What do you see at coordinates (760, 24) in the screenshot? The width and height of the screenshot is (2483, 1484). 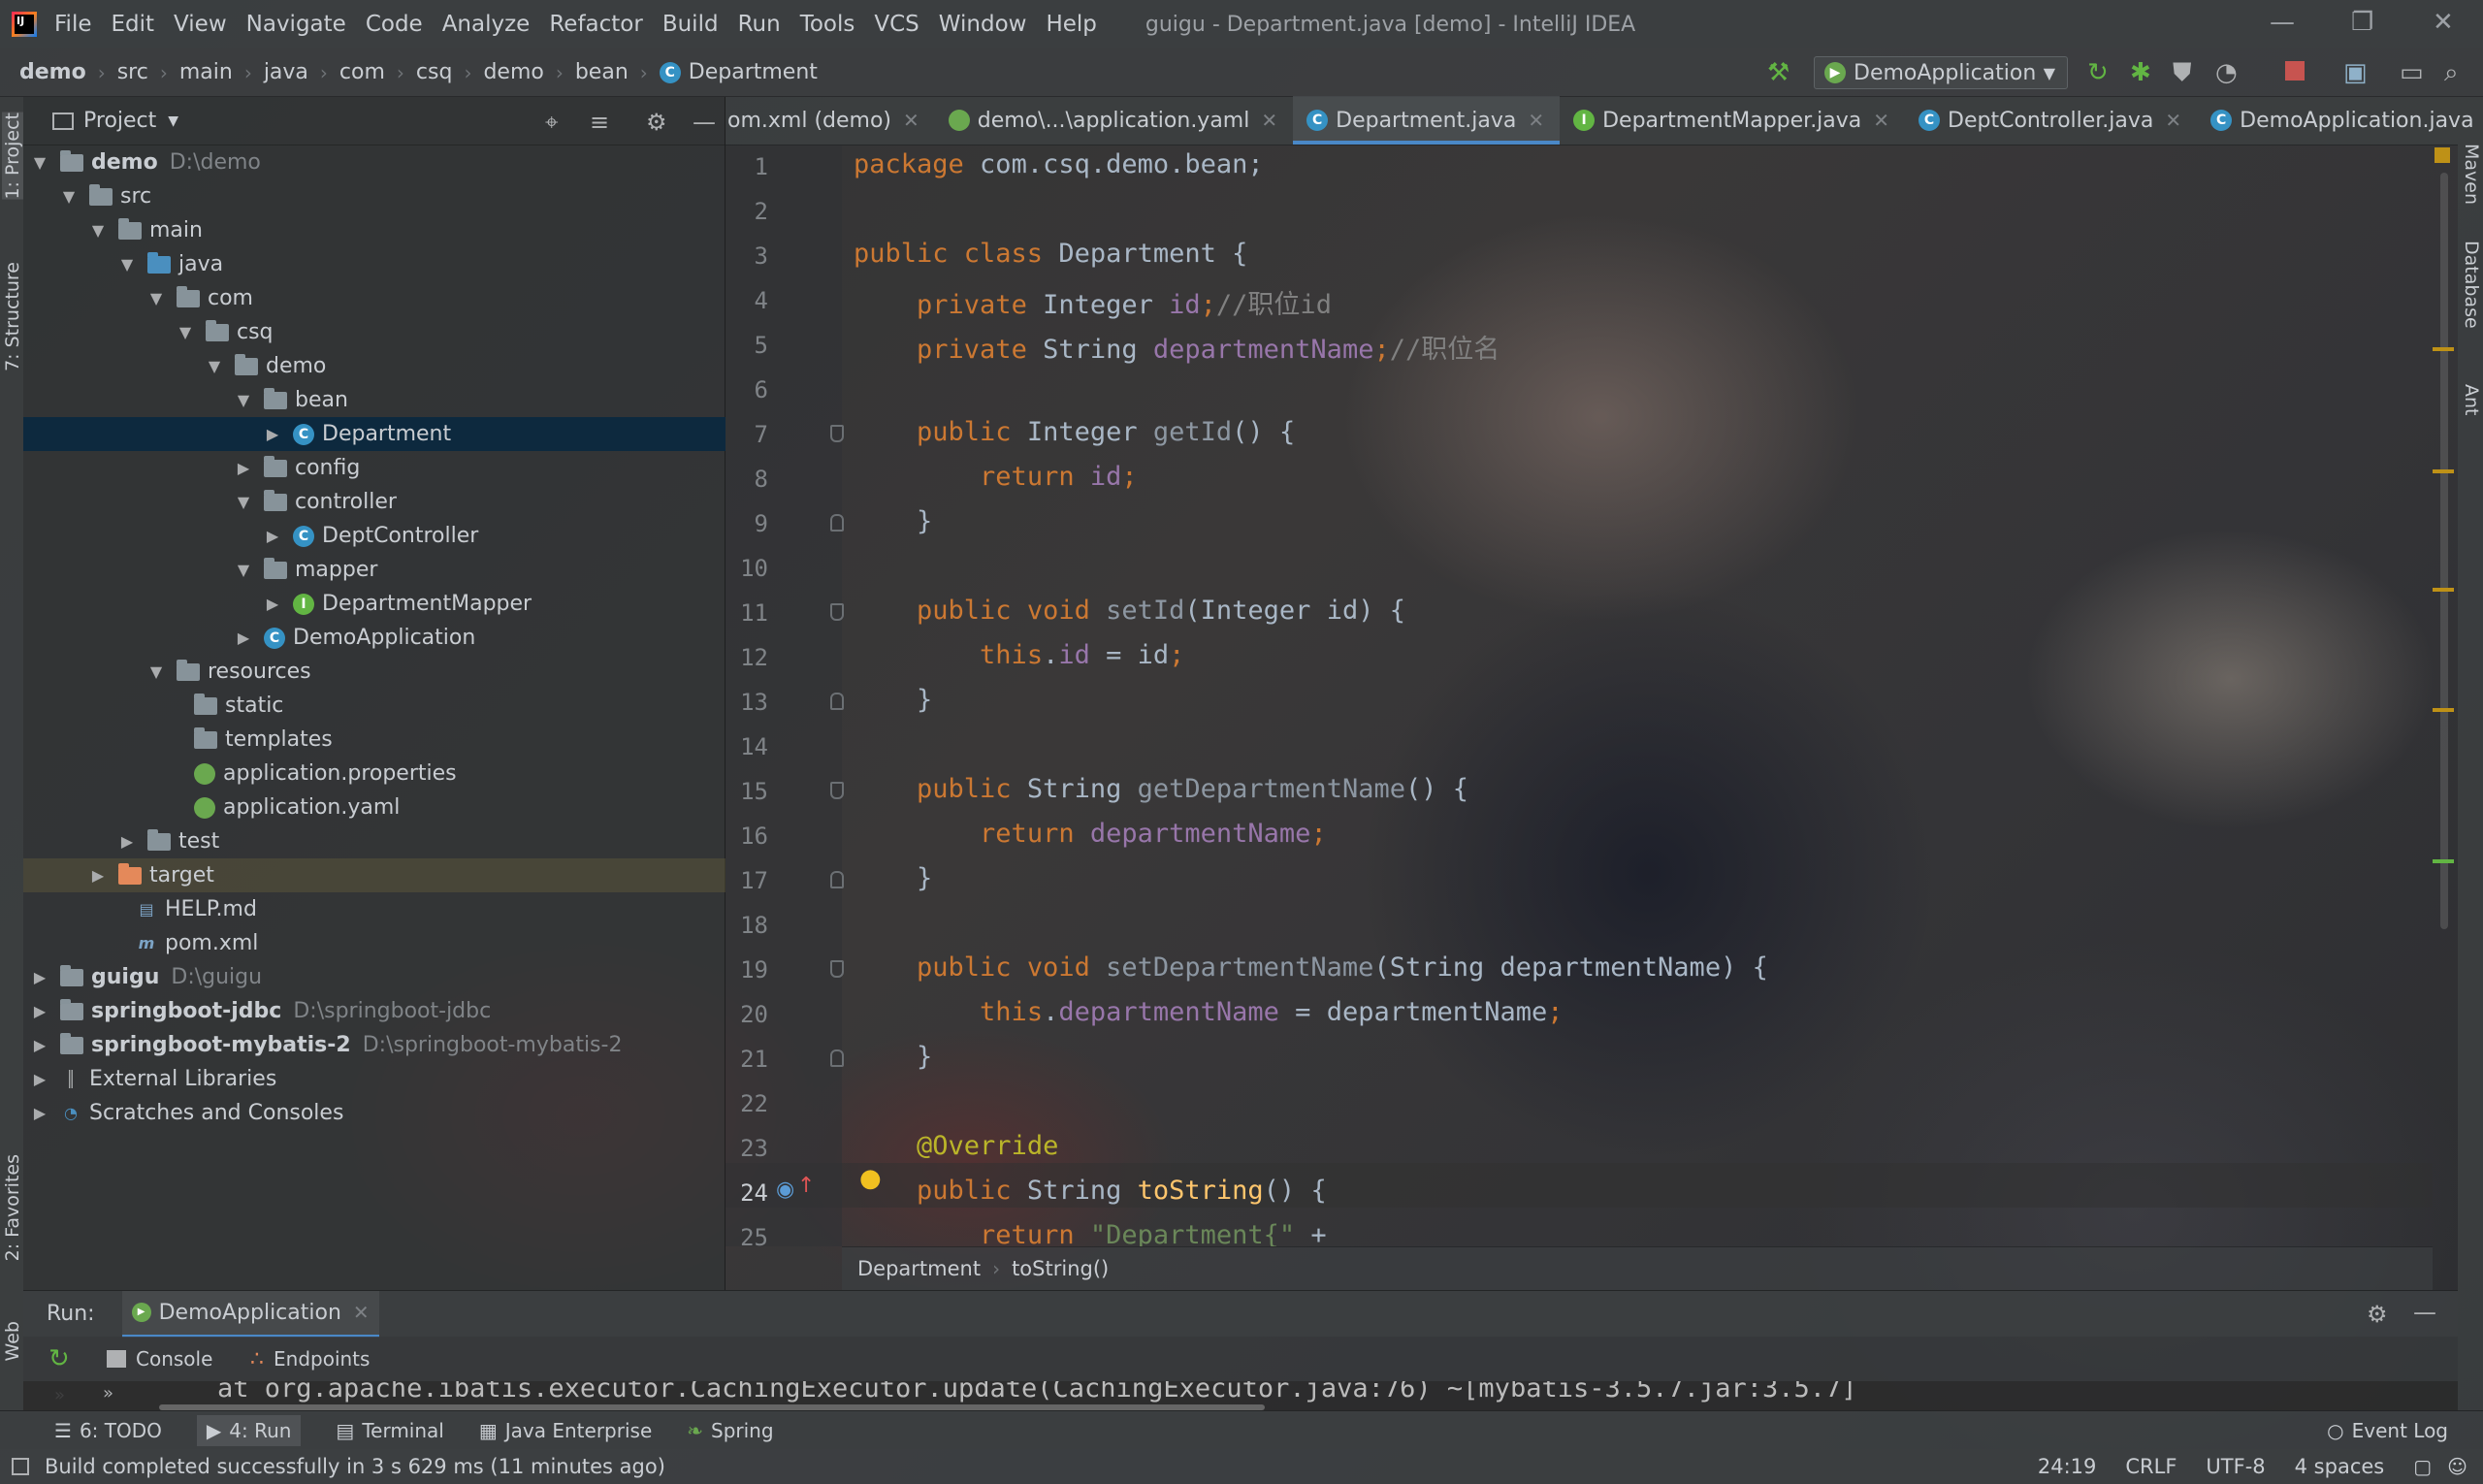 I see `menu-run: Run` at bounding box center [760, 24].